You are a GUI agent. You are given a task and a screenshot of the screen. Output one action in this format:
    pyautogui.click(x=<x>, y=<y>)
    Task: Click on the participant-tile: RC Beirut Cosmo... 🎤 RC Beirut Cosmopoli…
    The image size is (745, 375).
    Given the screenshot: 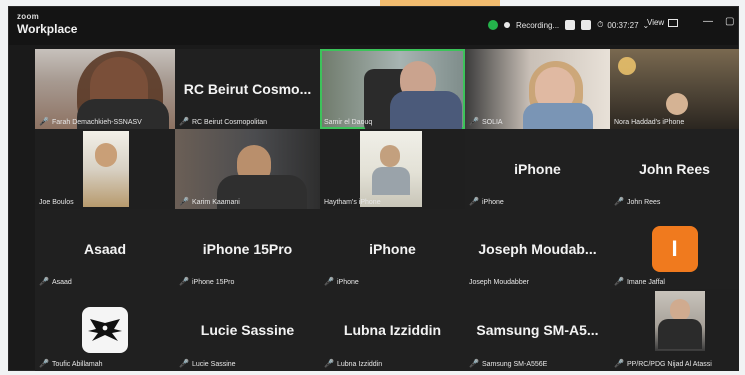 What is the action you would take?
    pyautogui.click(x=247, y=89)
    